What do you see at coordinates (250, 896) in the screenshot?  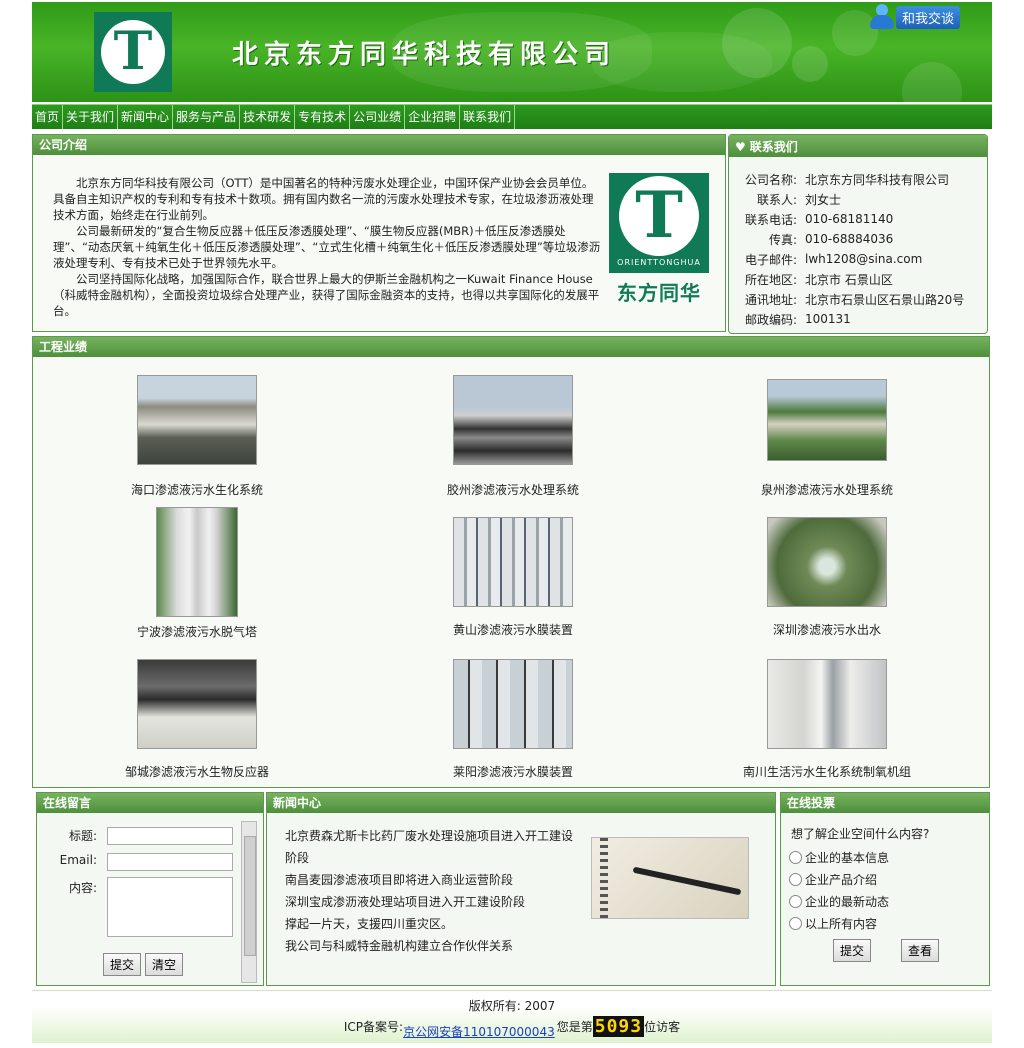 I see `scrollbar-thumb` at bounding box center [250, 896].